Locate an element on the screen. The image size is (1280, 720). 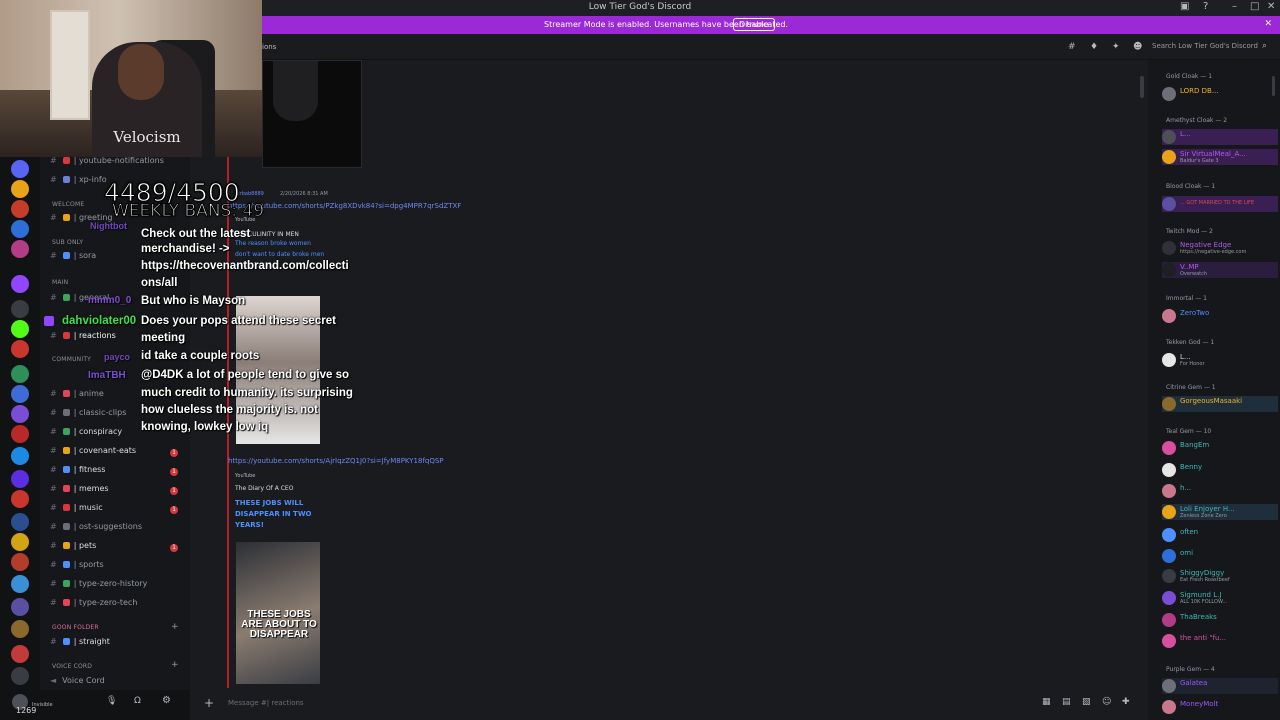
embed-title: THESE JOBS WILL DISAPPEAR IN TWO YEARS! is located at coordinates (280, 514).